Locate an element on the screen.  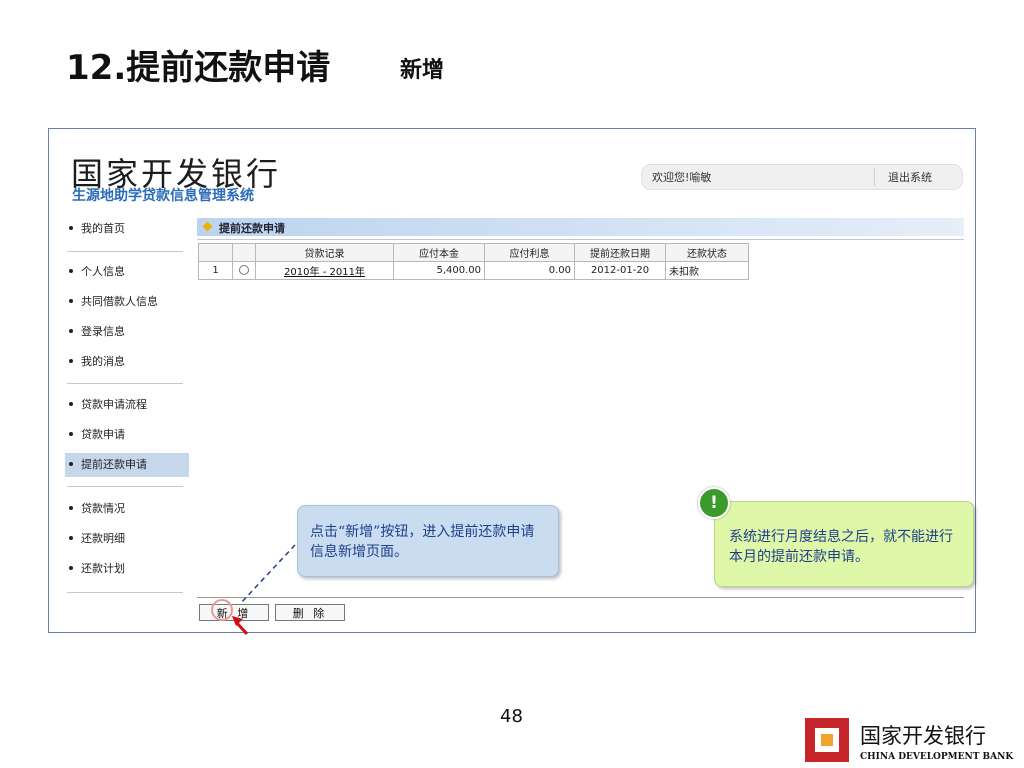
column-header-record: 贷款记录 is located at coordinates (324, 252).